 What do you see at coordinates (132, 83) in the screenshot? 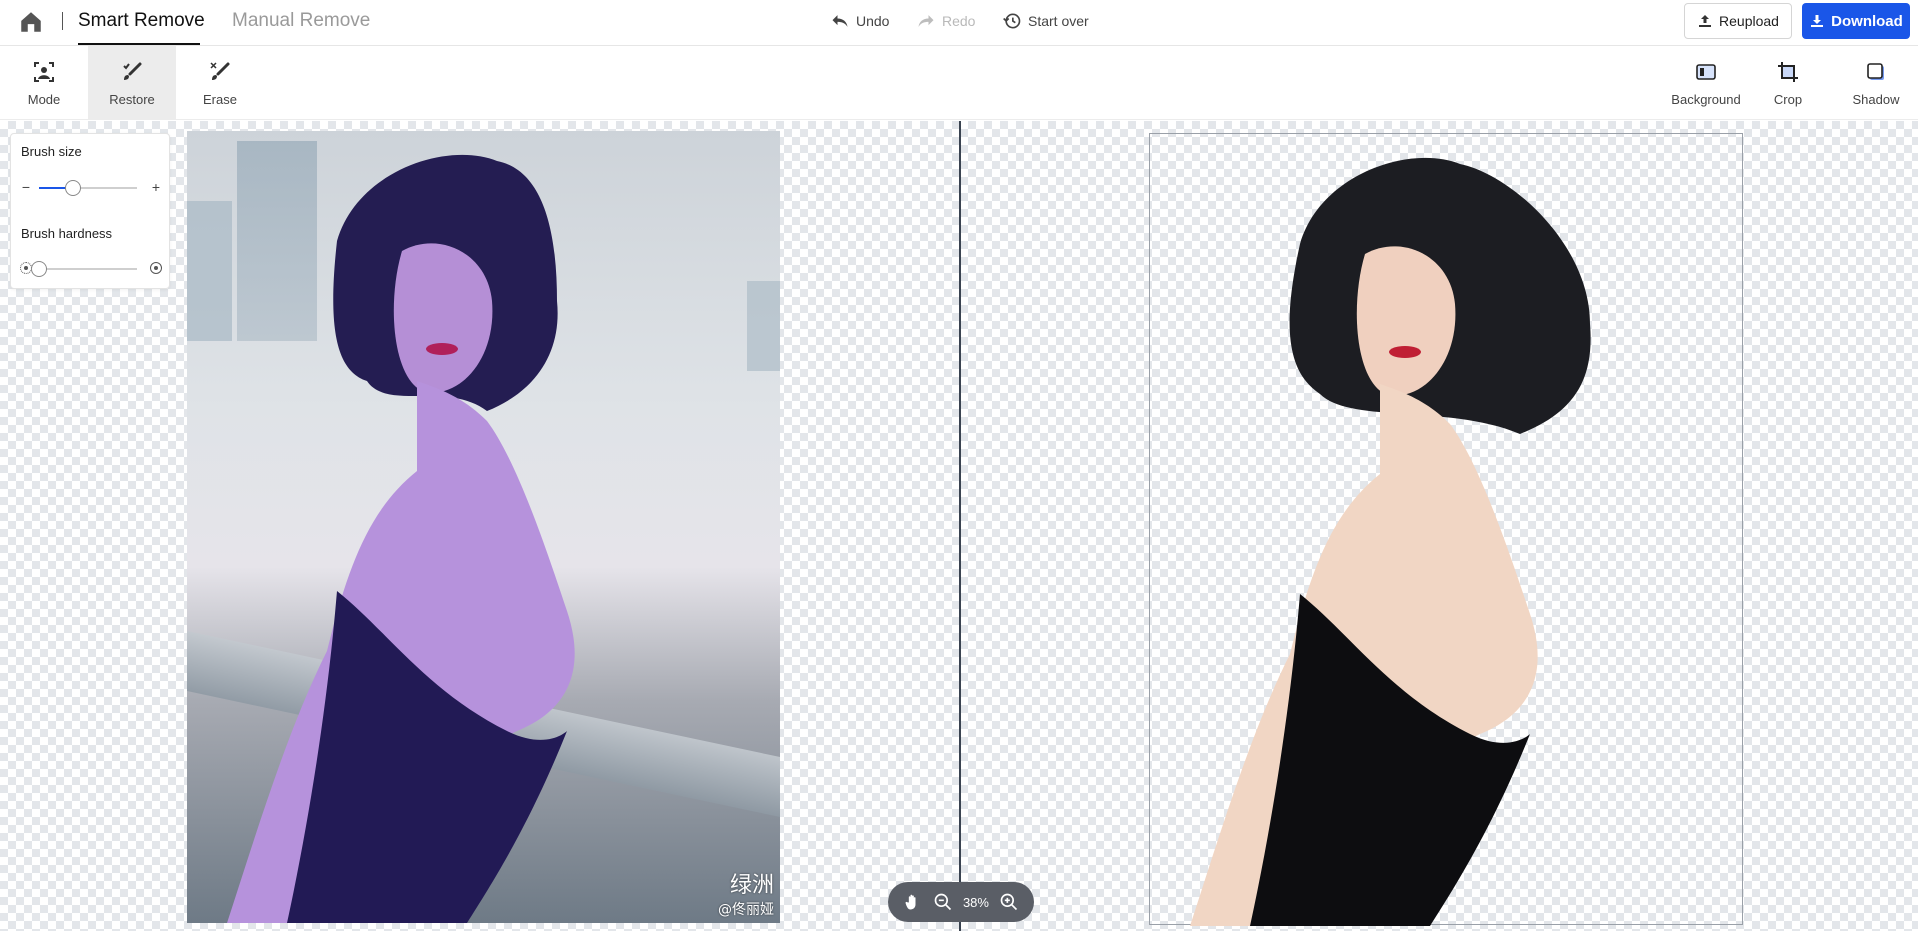
I see `restore-tool: Restore` at bounding box center [132, 83].